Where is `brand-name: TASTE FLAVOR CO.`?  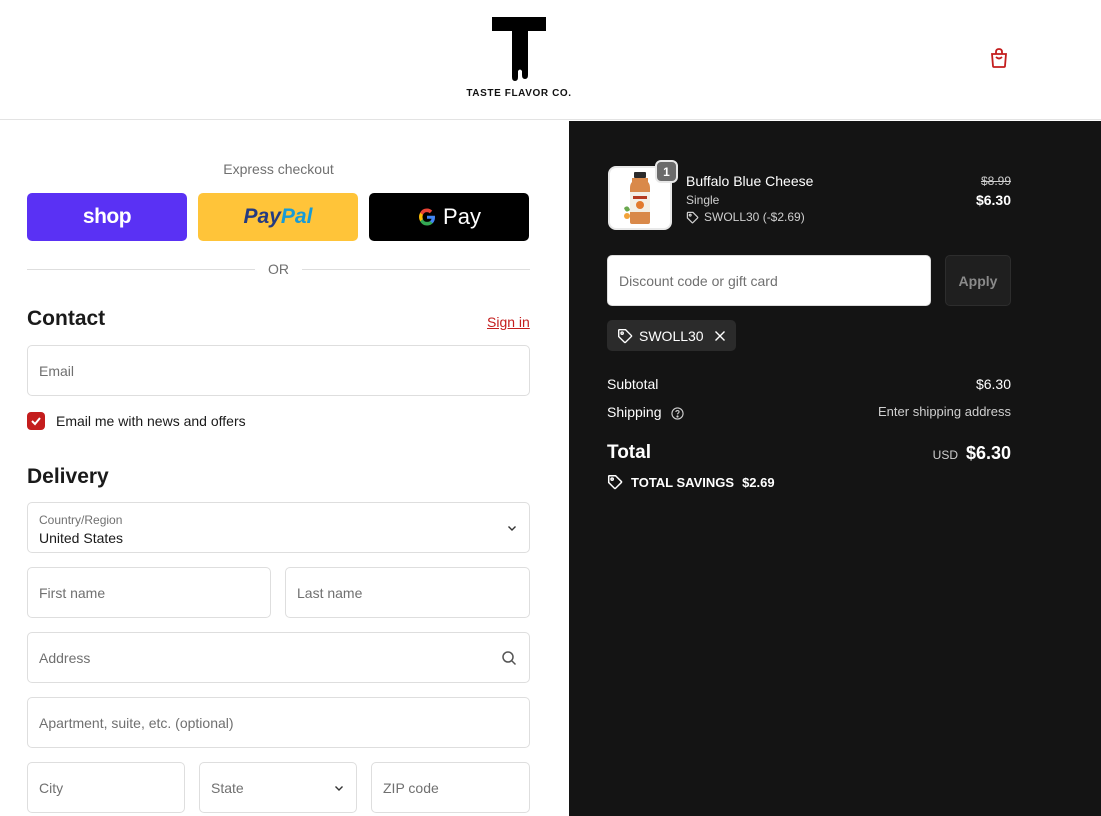
brand-name: TASTE FLAVOR CO. is located at coordinates (519, 93).